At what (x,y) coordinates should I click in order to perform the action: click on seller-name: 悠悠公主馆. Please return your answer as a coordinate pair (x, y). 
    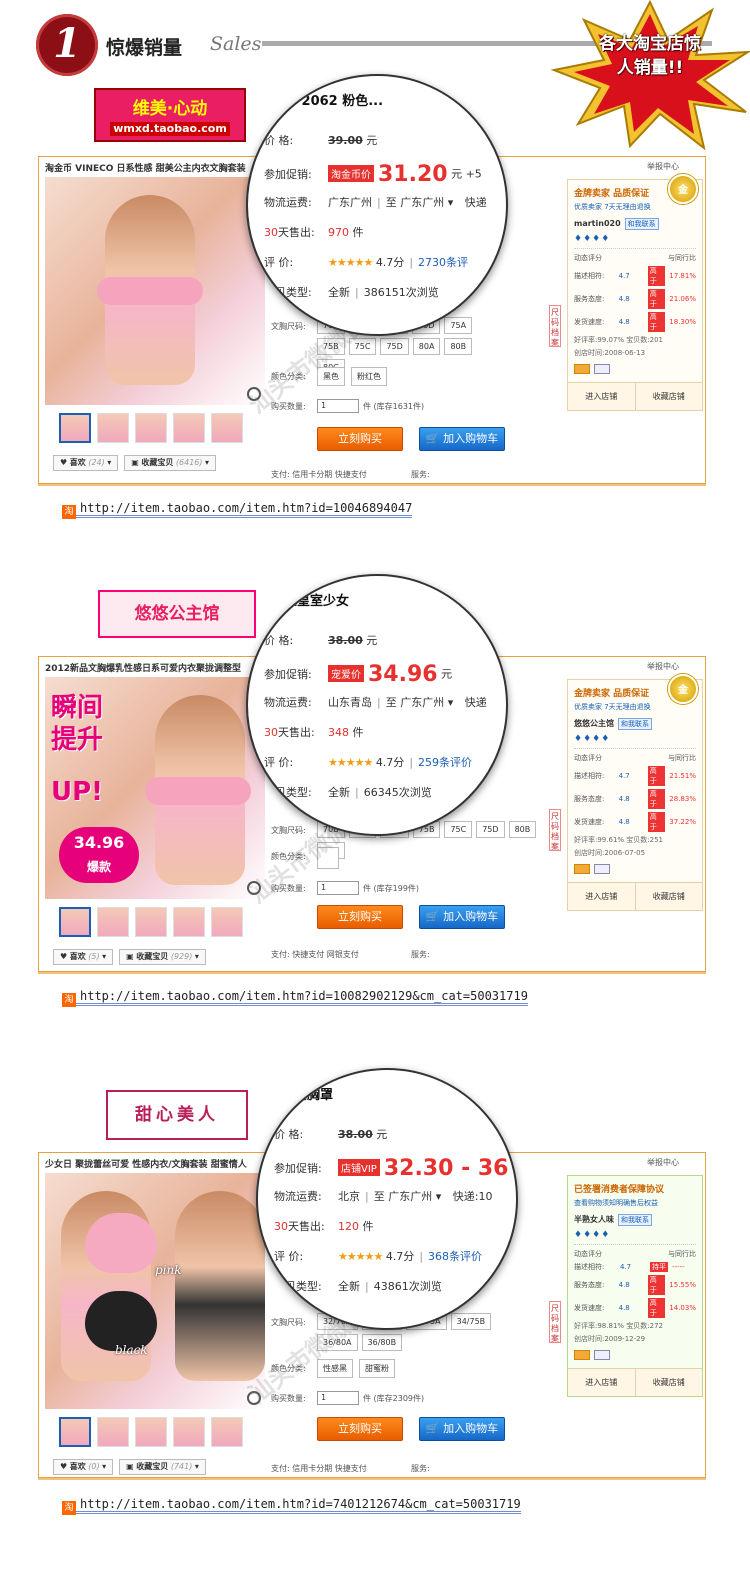
    Looking at the image, I should click on (594, 723).